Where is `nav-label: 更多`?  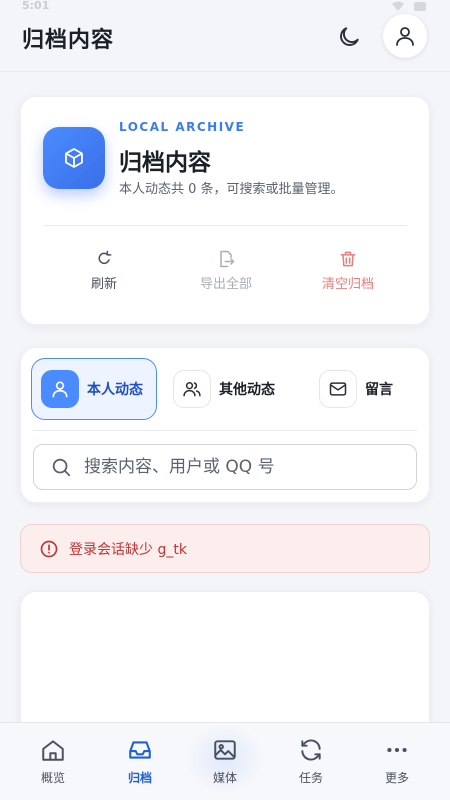 nav-label: 更多 is located at coordinates (396, 778).